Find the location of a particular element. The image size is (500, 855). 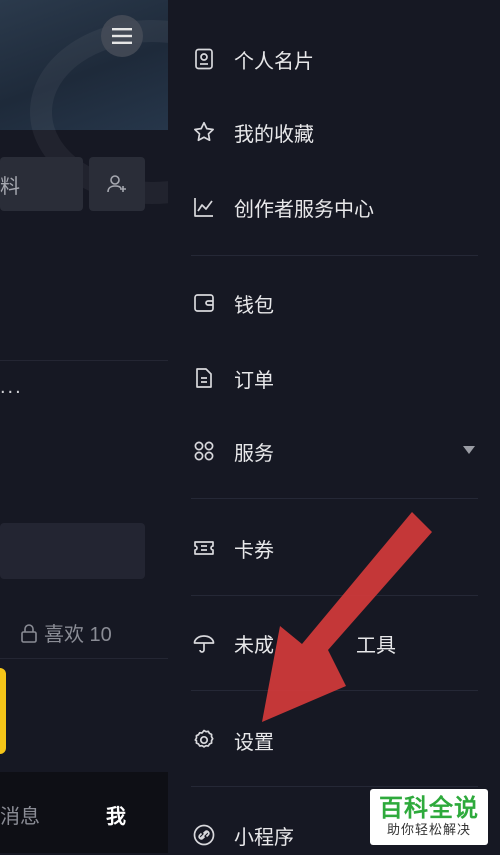

add-friend-button is located at coordinates (117, 184).